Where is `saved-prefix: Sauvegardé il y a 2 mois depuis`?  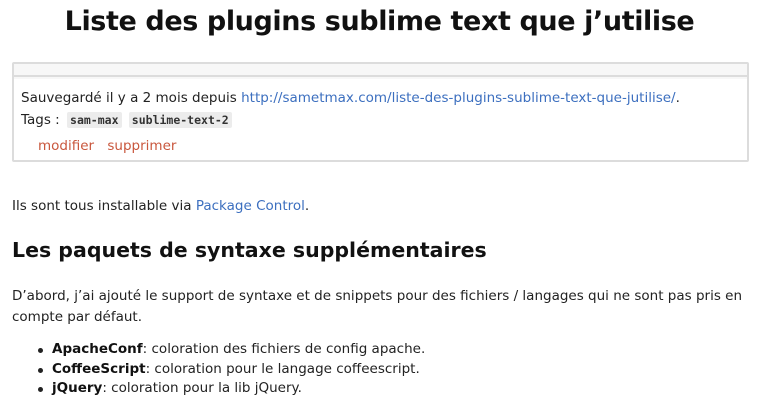
saved-prefix: Sauvegardé il y a 2 mois depuis is located at coordinates (131, 98).